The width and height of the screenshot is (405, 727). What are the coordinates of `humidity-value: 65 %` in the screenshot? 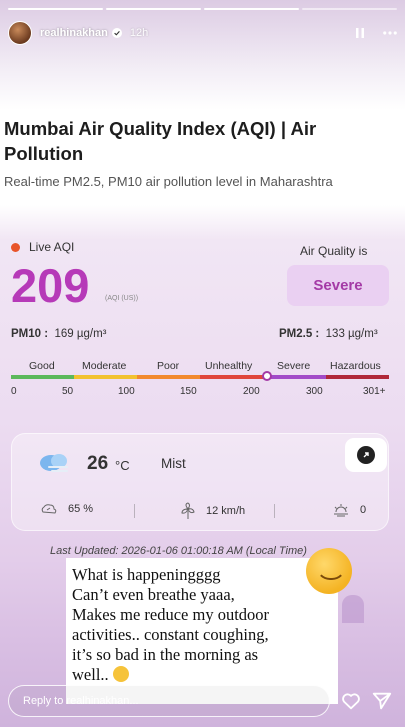 It's located at (81, 509).